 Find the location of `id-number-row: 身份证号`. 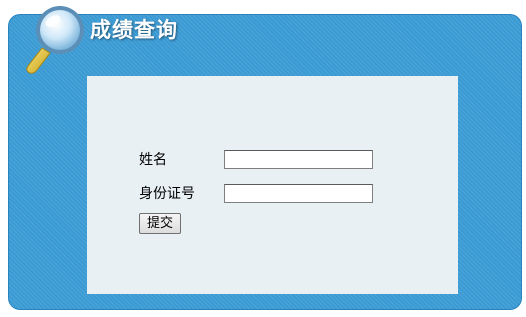

id-number-row: 身份证号 is located at coordinates (256, 193).